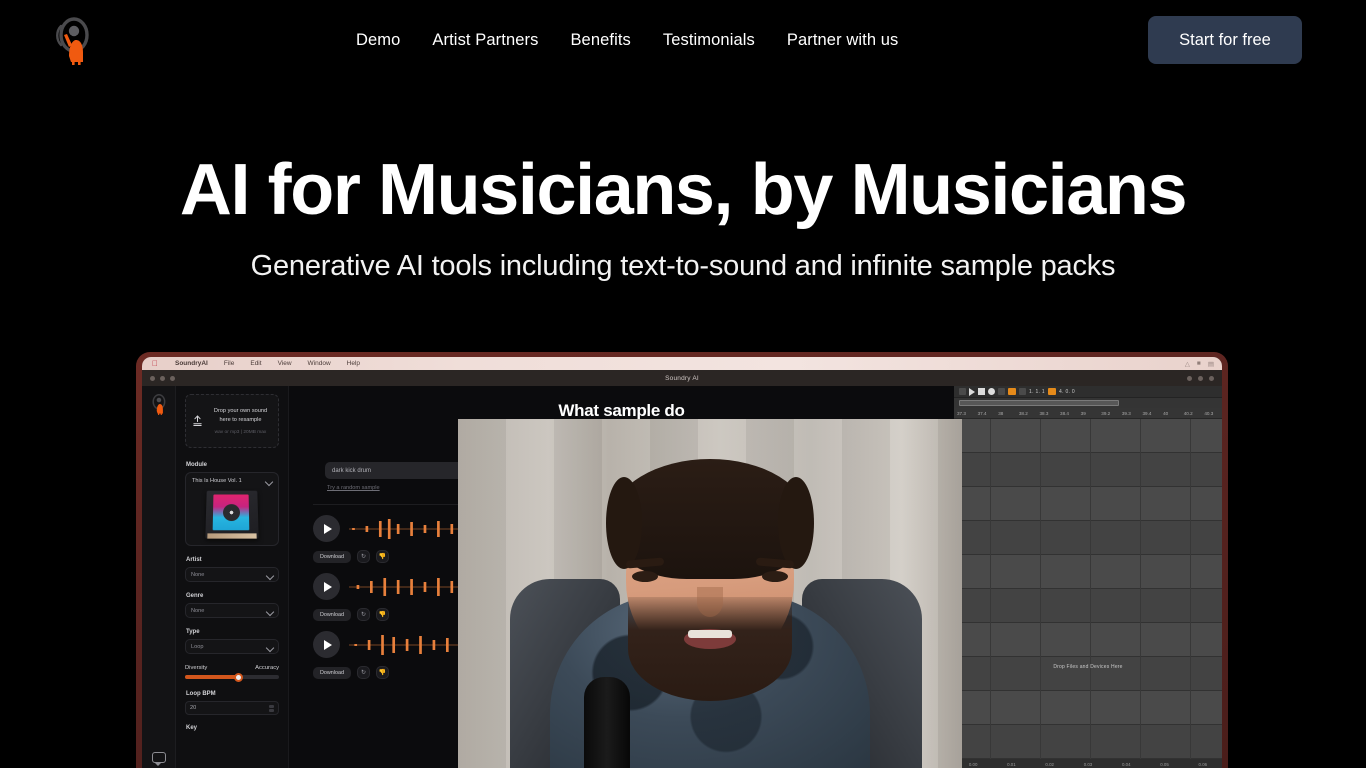  I want to click on daw-automation-icon, so click(1052, 391).